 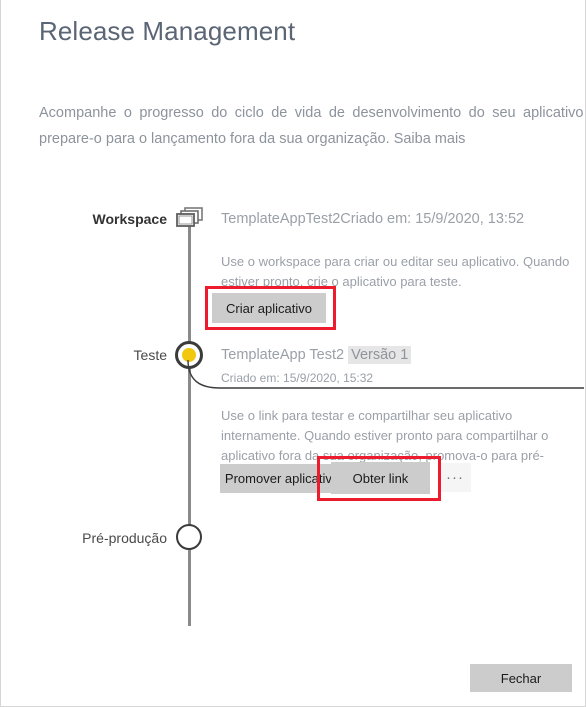 I want to click on promover-aplicativo-button: Promover aplicativo, so click(x=282, y=478).